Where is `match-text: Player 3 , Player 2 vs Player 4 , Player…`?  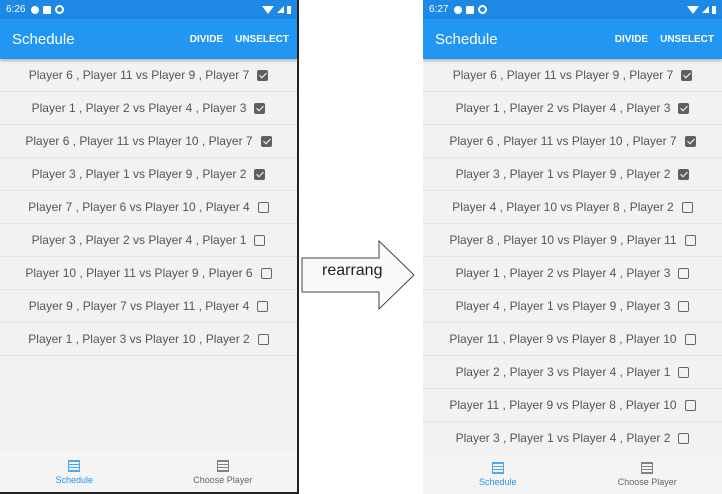
match-text: Player 3 , Player 2 vs Player 4 , Player… is located at coordinates (139, 240).